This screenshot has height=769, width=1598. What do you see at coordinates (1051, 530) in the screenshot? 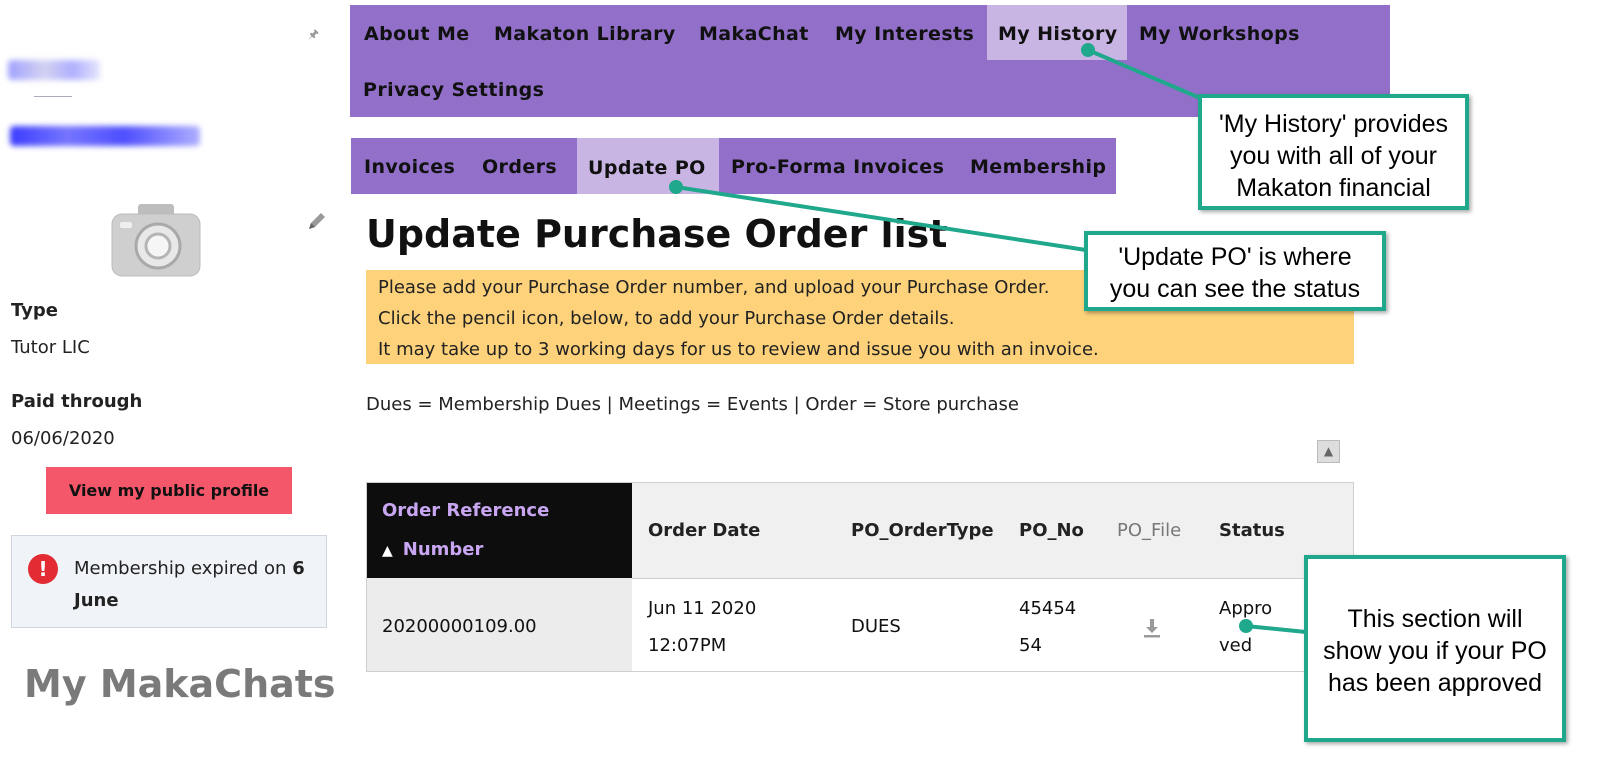
I see `po-no-header: PO_No` at bounding box center [1051, 530].